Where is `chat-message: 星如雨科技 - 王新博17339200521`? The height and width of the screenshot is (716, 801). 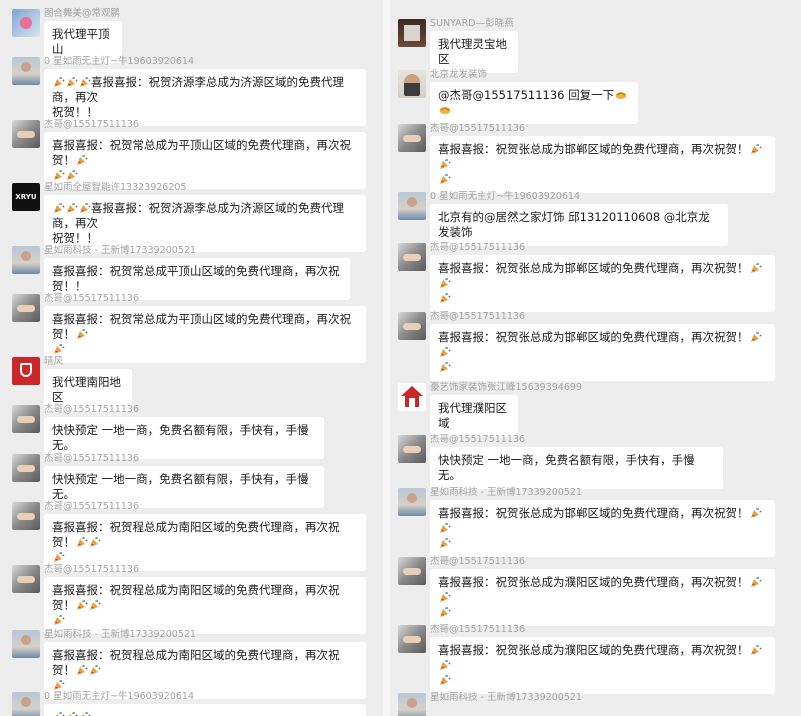 chat-message: 星如雨科技 - 王新博17339200521 is located at coordinates (590, 704).